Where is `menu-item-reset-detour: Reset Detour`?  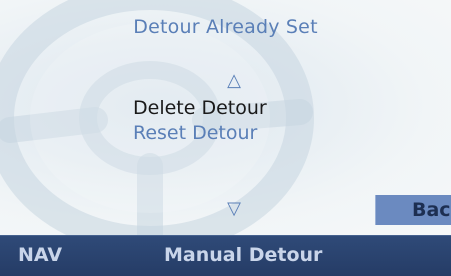
menu-item-reset-detour: Reset Detour is located at coordinates (200, 133).